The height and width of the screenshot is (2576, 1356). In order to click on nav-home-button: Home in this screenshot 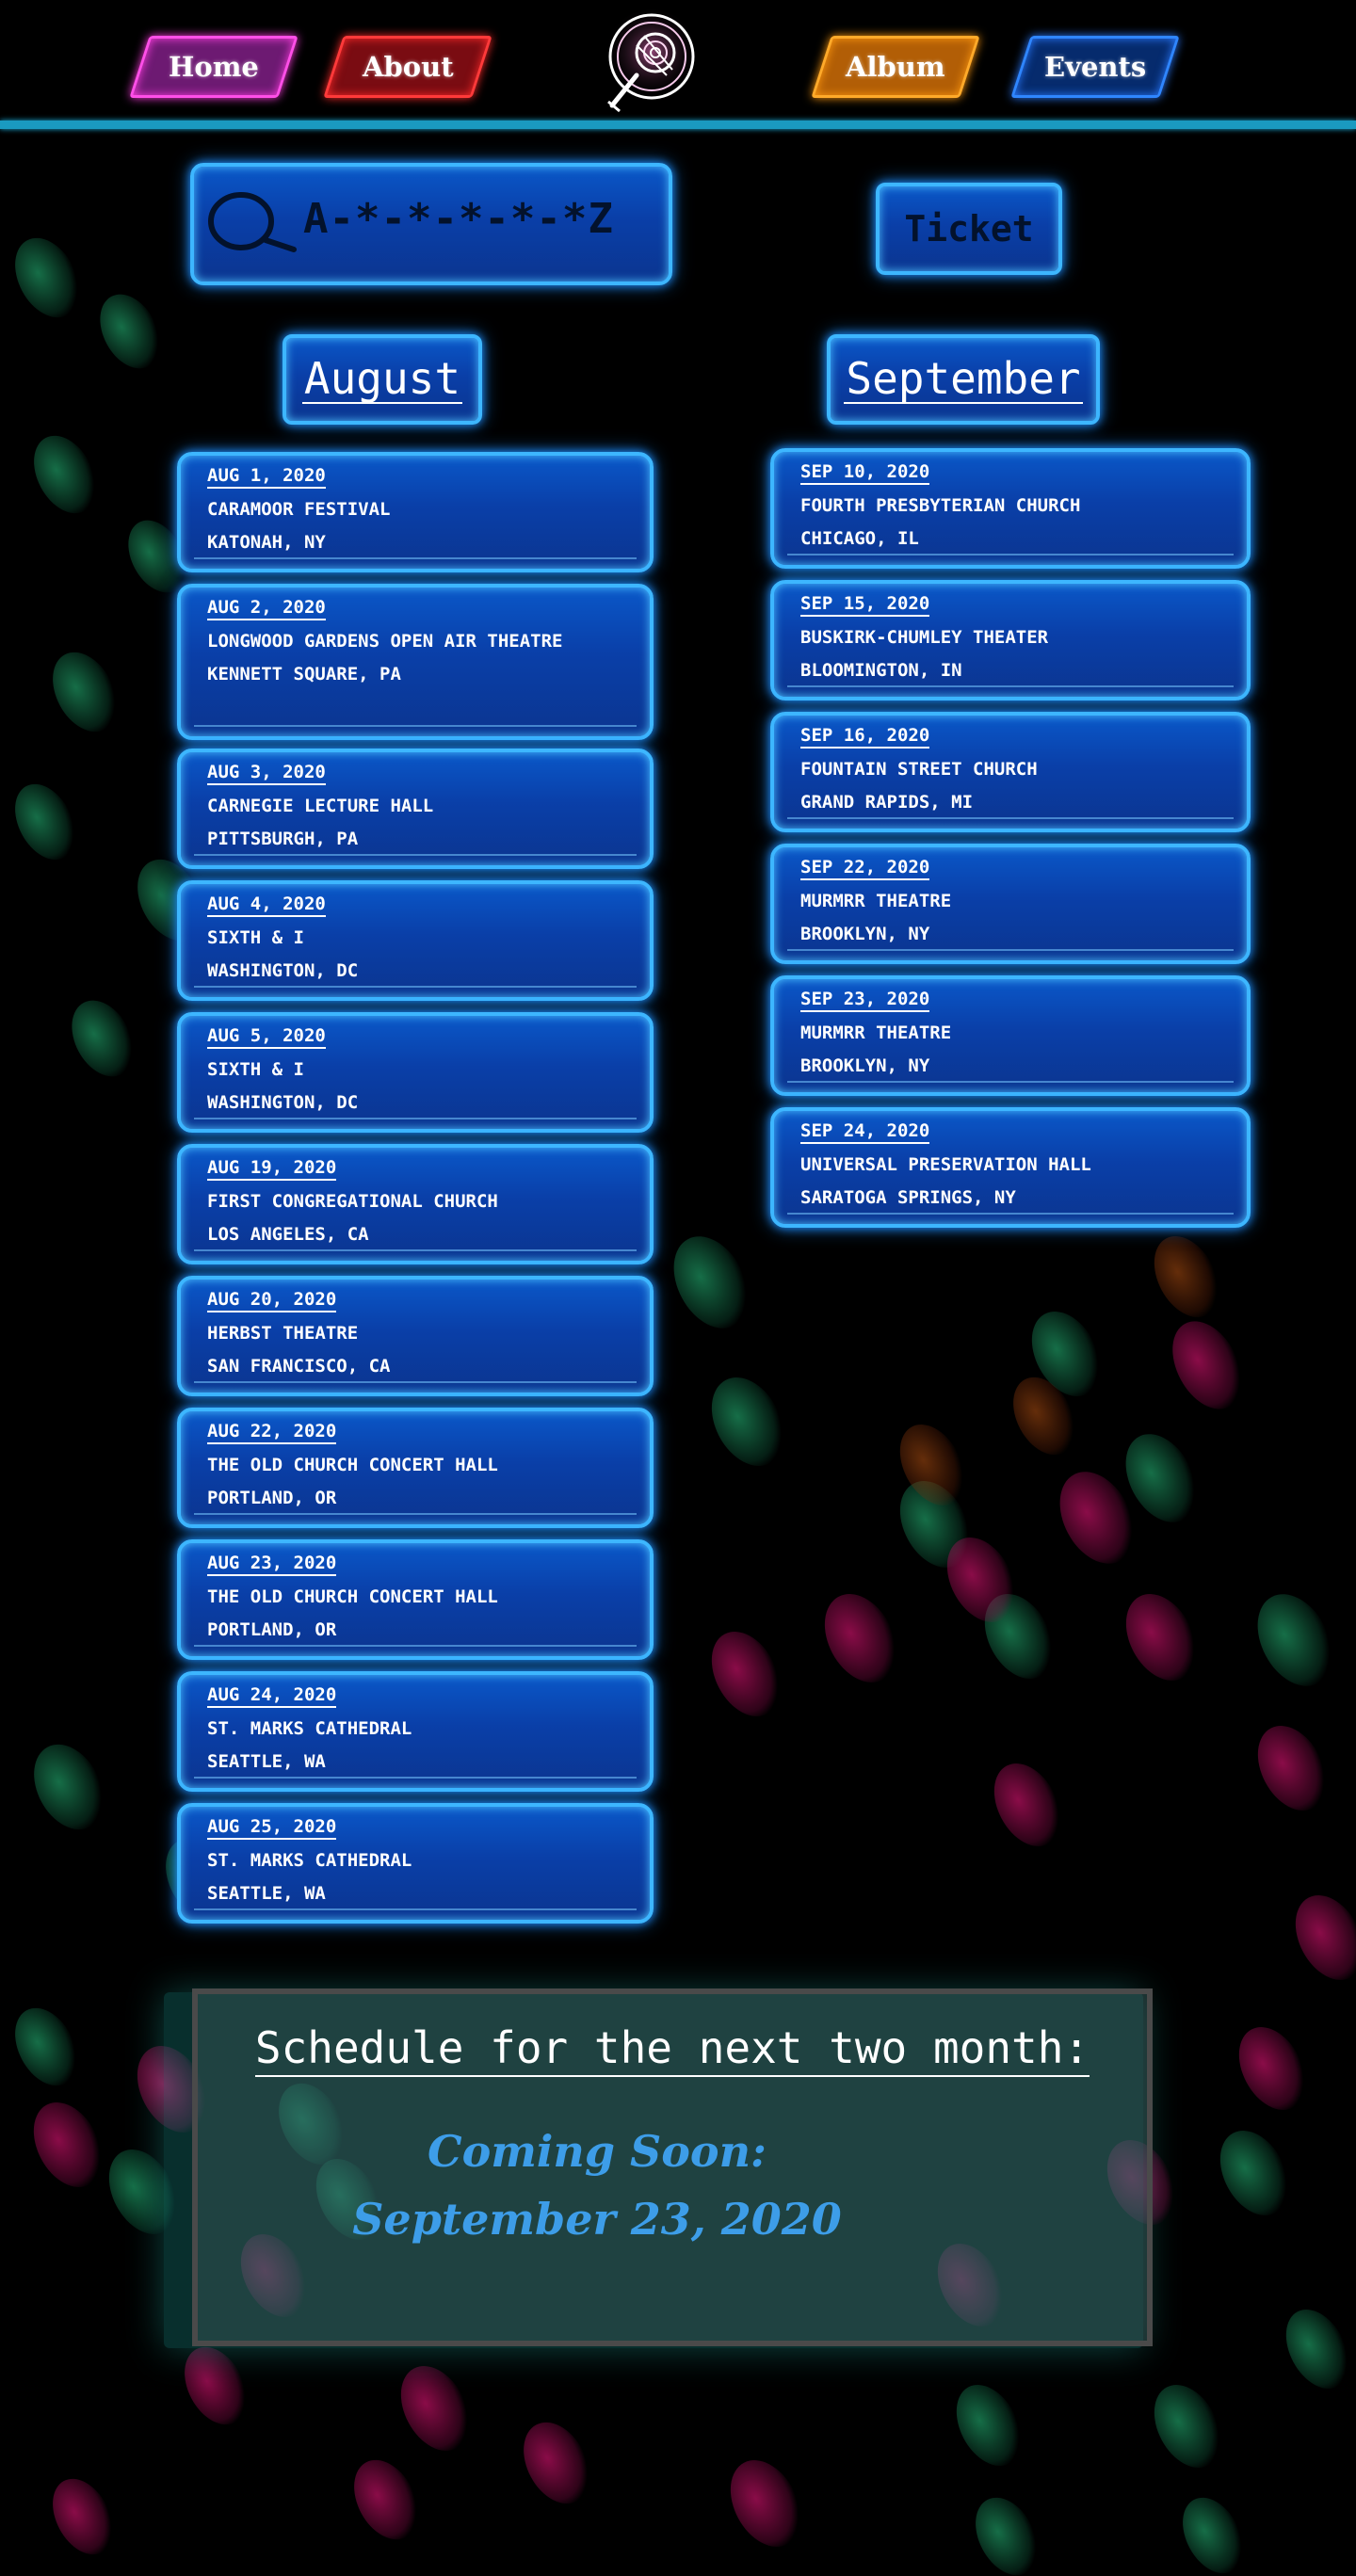, I will do `click(214, 67)`.